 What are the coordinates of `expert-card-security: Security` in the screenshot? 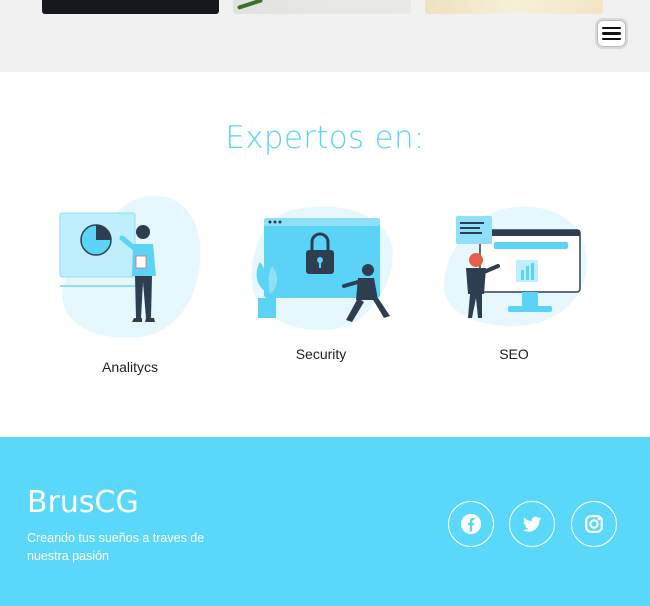 It's located at (321, 282).